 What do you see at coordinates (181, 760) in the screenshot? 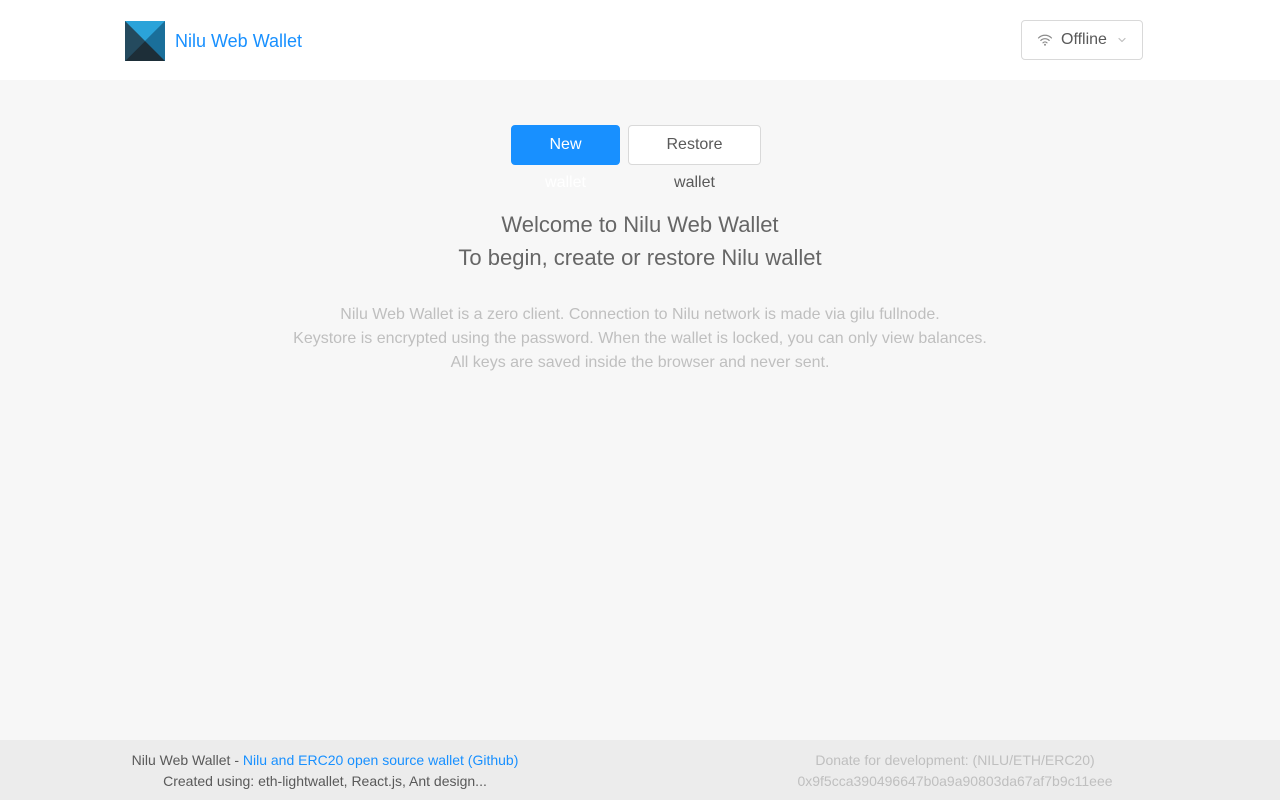
I see `footer-app-name: Nilu Web Wallet` at bounding box center [181, 760].